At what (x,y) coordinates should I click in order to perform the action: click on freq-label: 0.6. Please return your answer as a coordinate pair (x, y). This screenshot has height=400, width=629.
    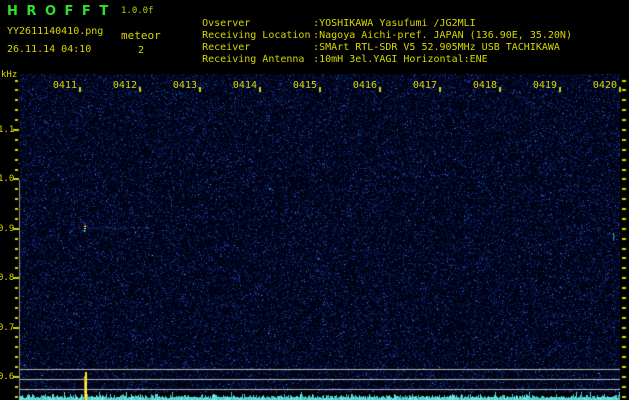
    Looking at the image, I should click on (7, 377).